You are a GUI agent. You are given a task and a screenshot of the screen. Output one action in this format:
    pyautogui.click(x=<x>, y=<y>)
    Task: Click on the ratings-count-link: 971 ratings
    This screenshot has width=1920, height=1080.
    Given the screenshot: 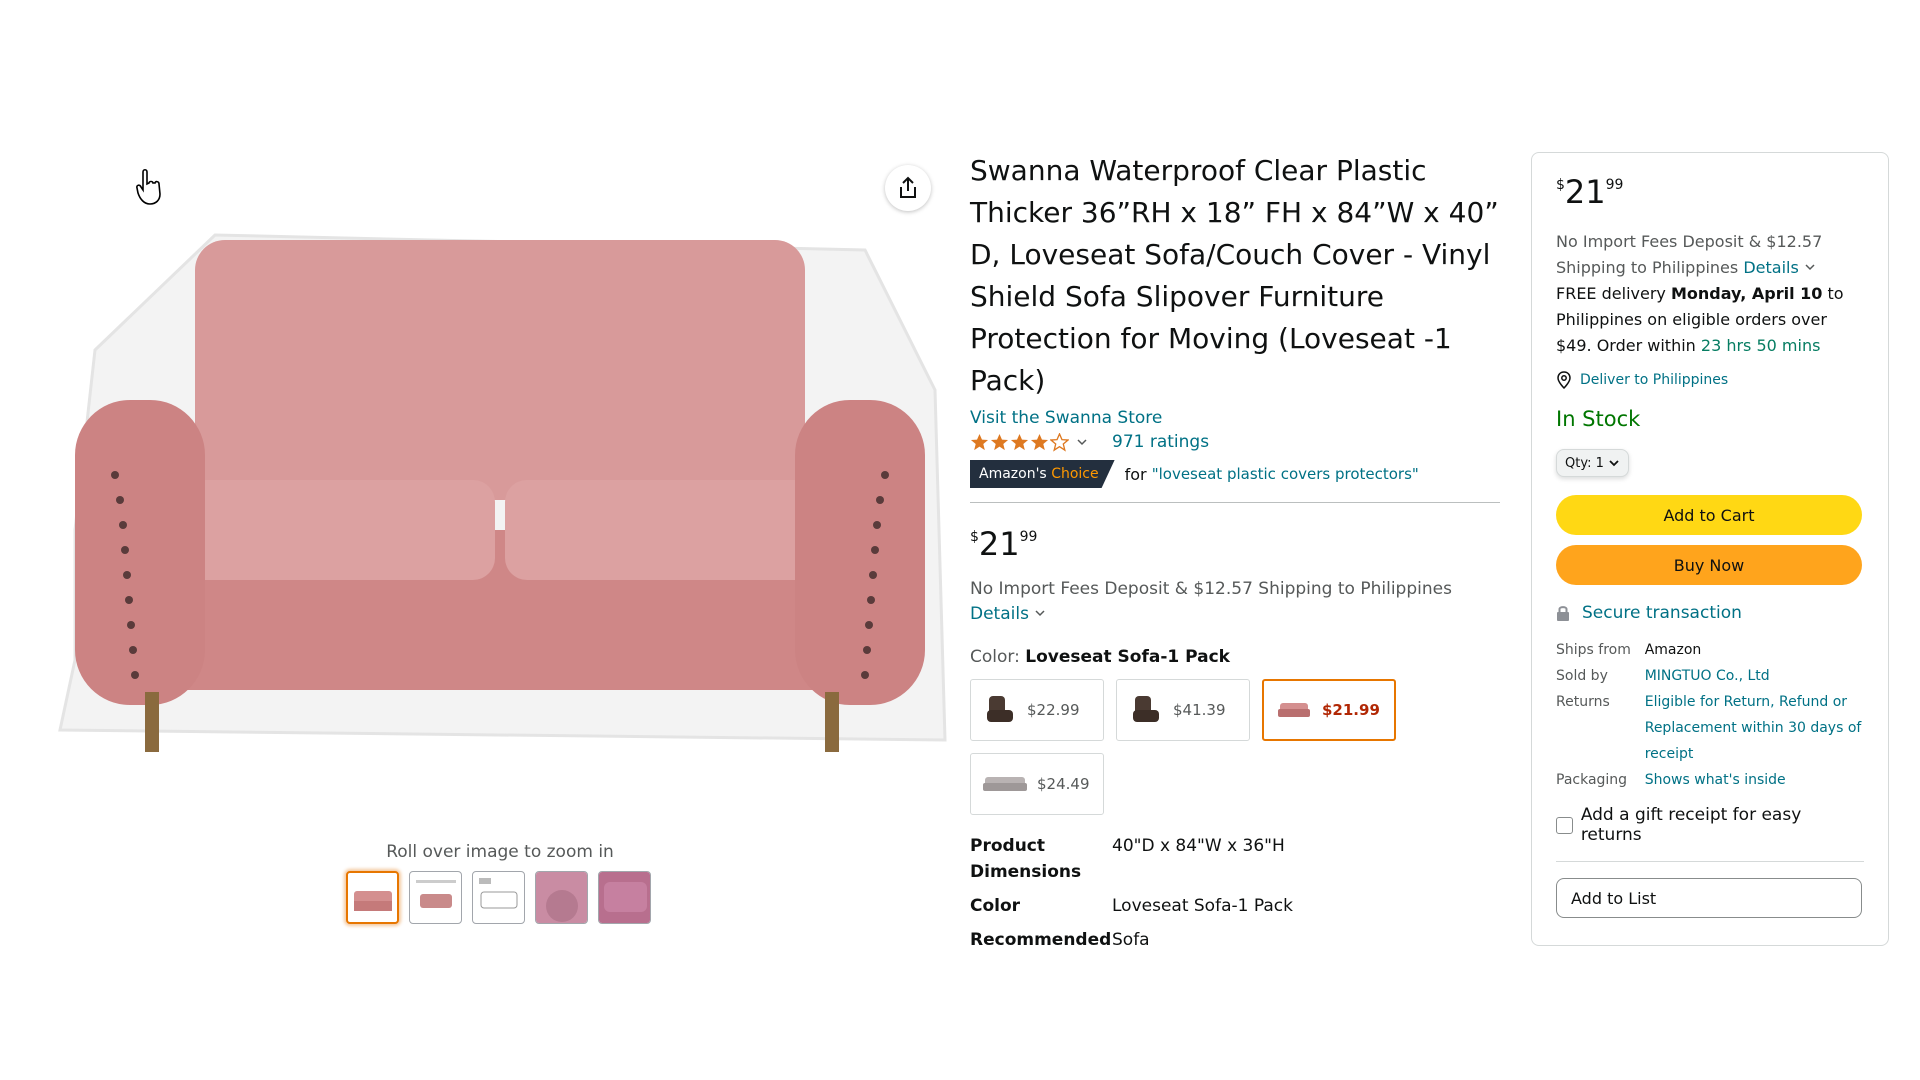 What is the action you would take?
    pyautogui.click(x=1160, y=442)
    